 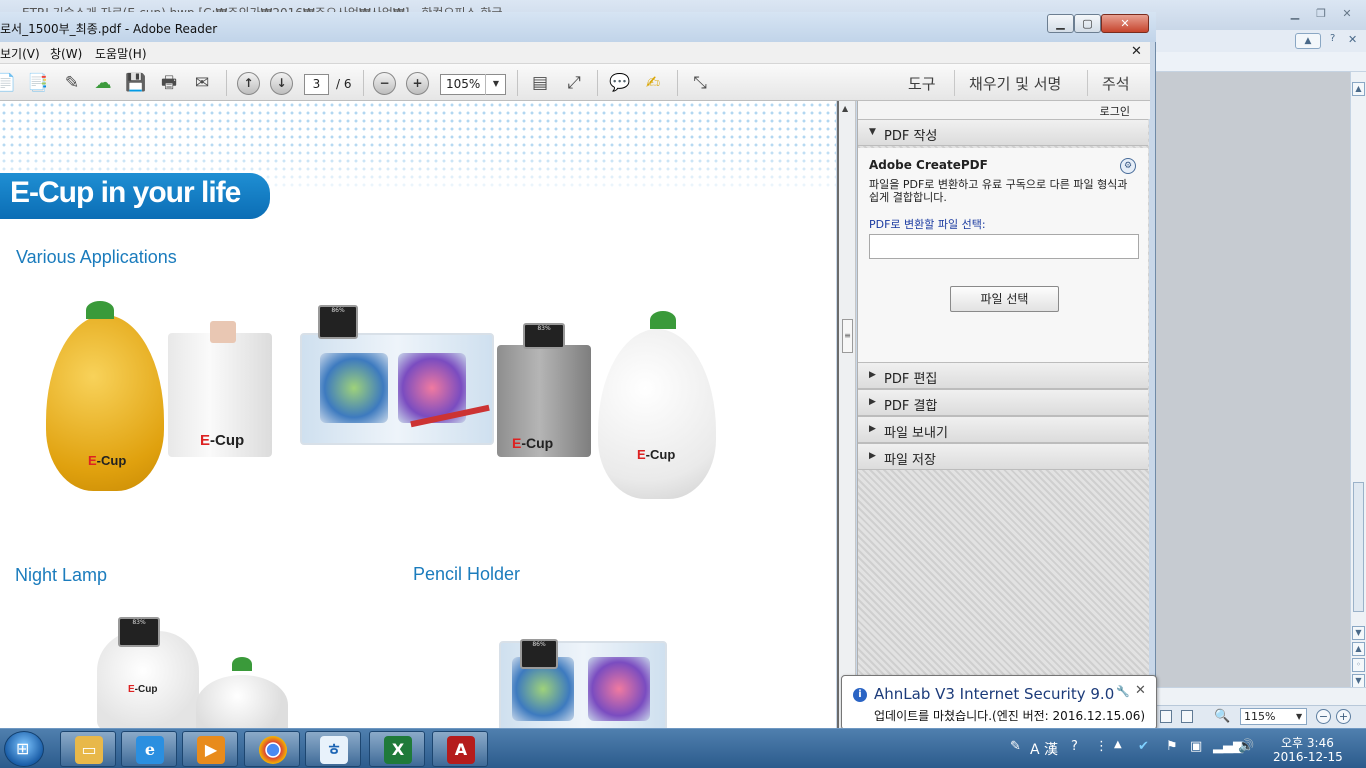 I want to click on login-link: 로그인, so click(x=1115, y=111).